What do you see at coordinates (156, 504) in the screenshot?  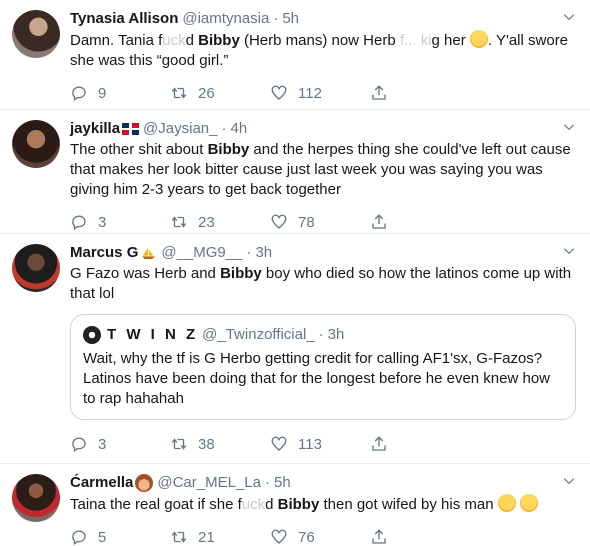 I see `tweet-text-part: Taina the real goat if she f` at bounding box center [156, 504].